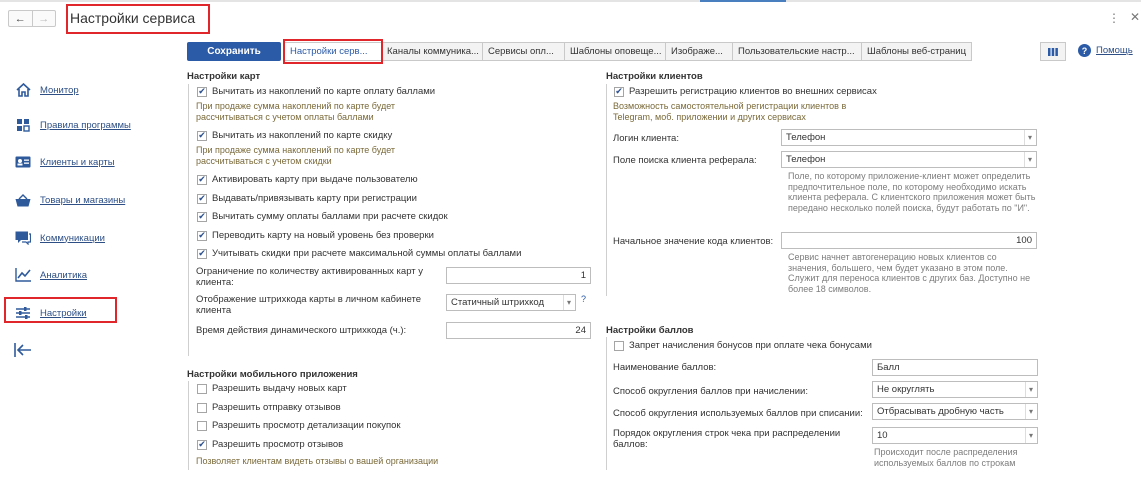  Describe the element at coordinates (955, 367) in the screenshot. I see `points-name-field: Балл` at that location.